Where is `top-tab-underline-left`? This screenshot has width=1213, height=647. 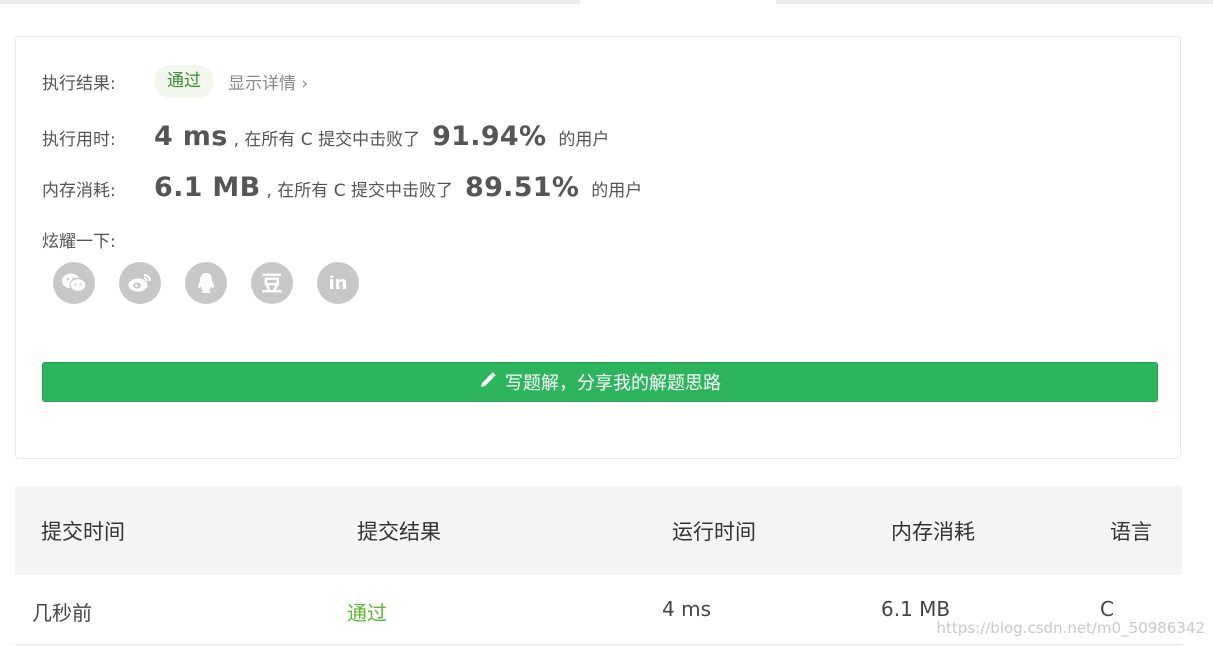
top-tab-underline-left is located at coordinates (290, 2).